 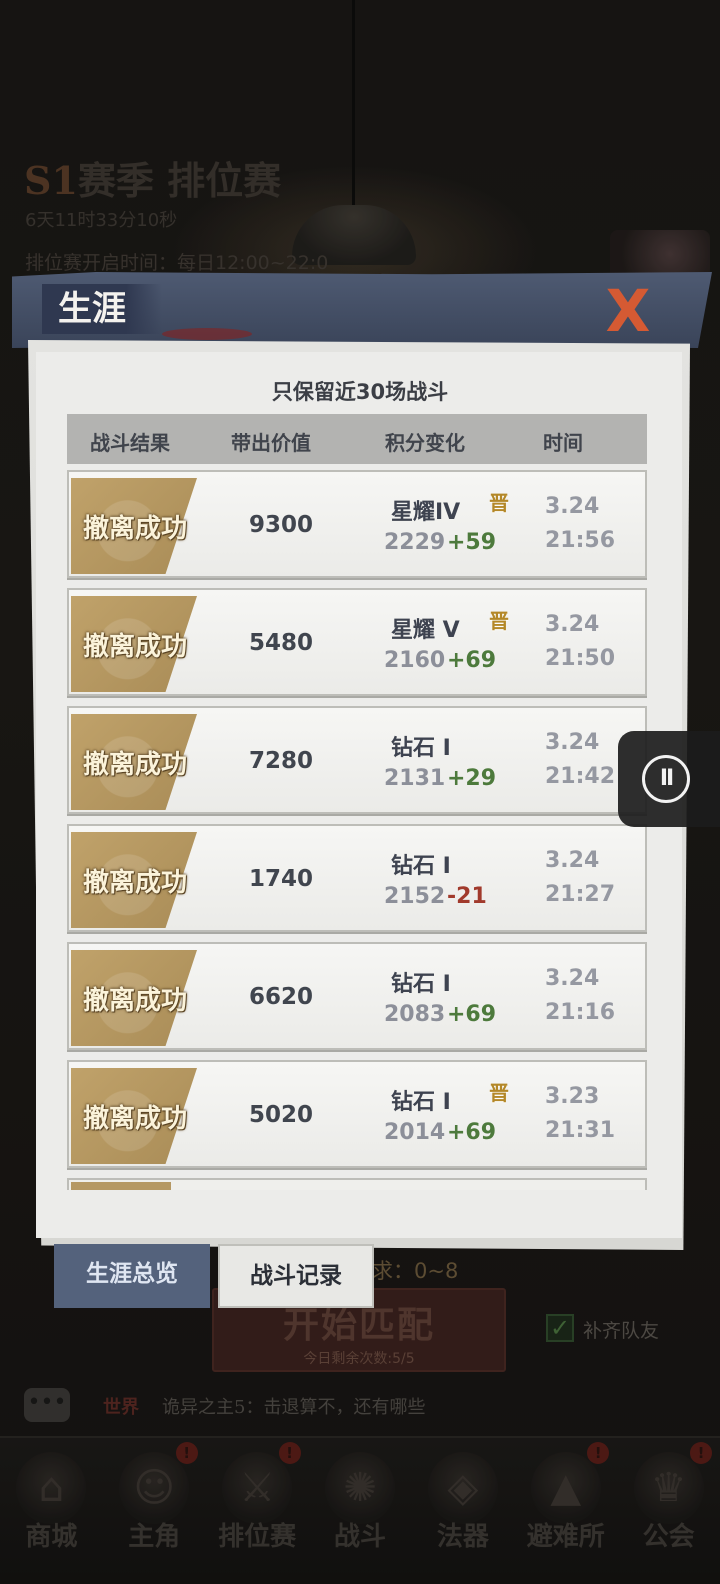 I want to click on record-rank: 星耀 V, so click(x=425, y=630).